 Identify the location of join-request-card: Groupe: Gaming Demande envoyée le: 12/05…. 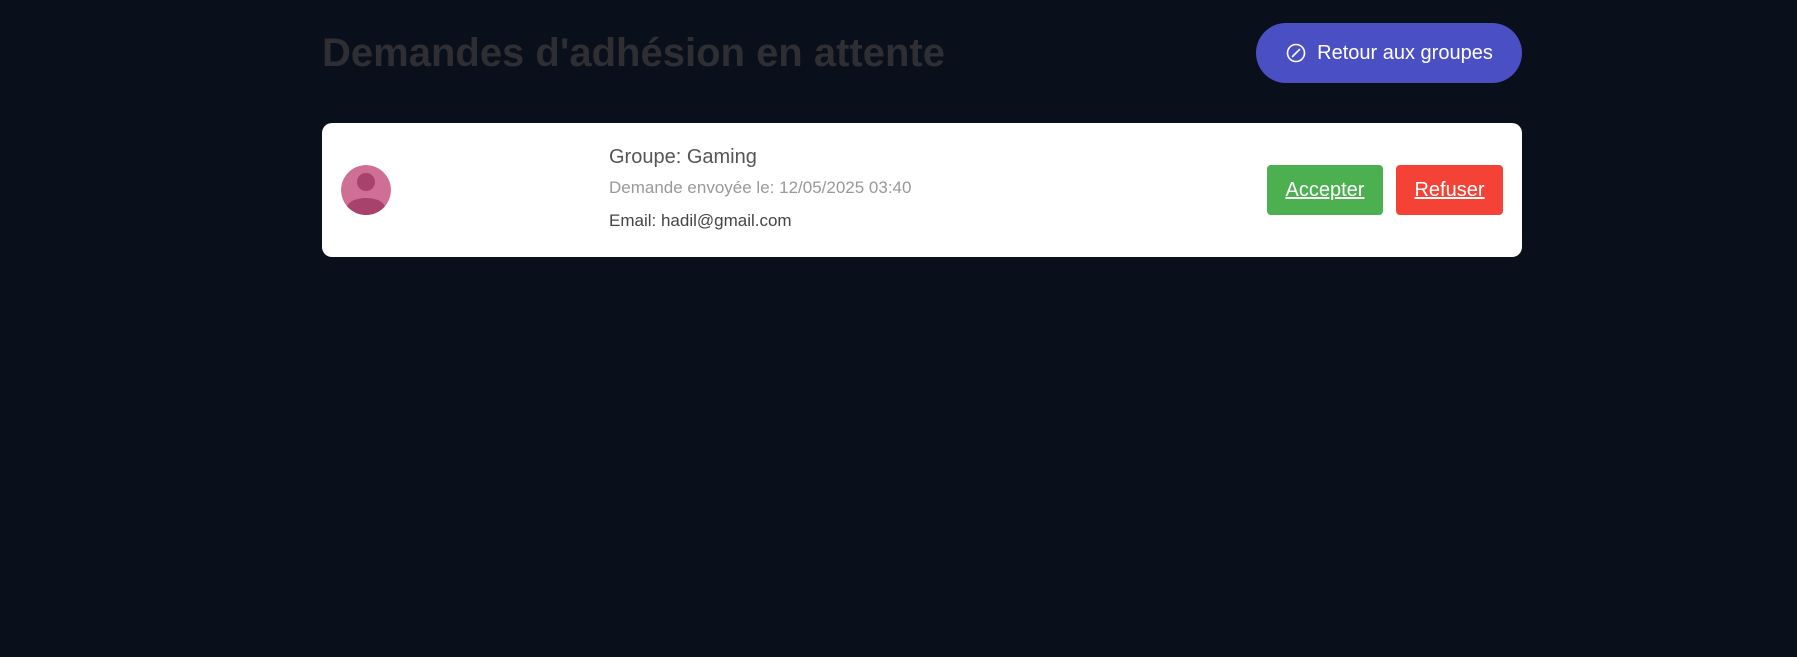
(922, 190).